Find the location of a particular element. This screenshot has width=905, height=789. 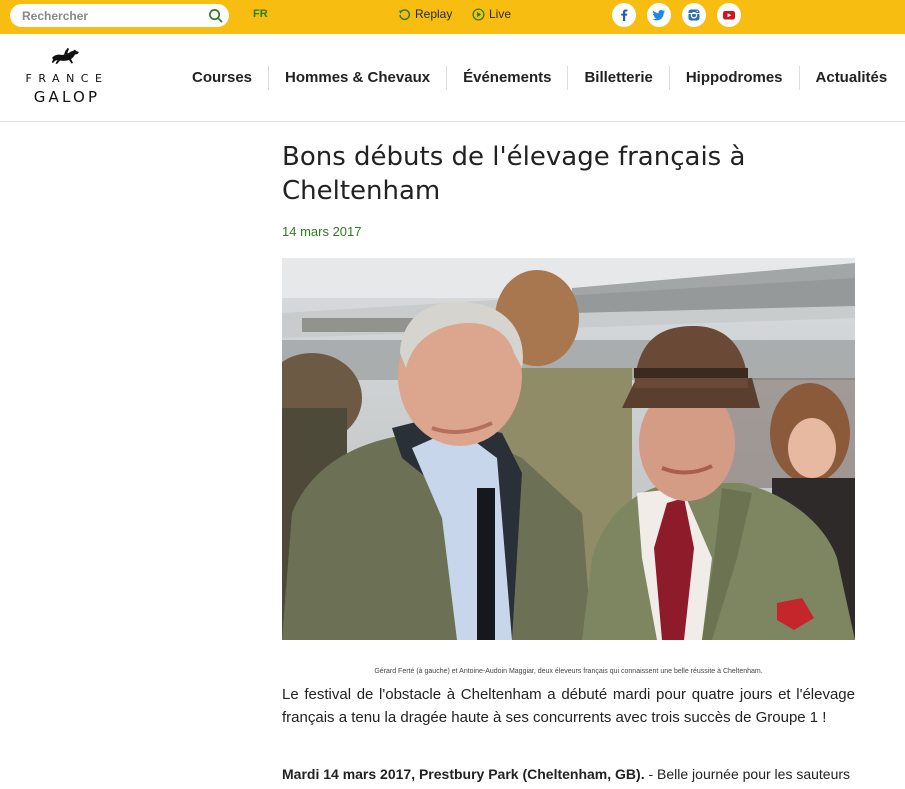

youtube-icon is located at coordinates (729, 15).